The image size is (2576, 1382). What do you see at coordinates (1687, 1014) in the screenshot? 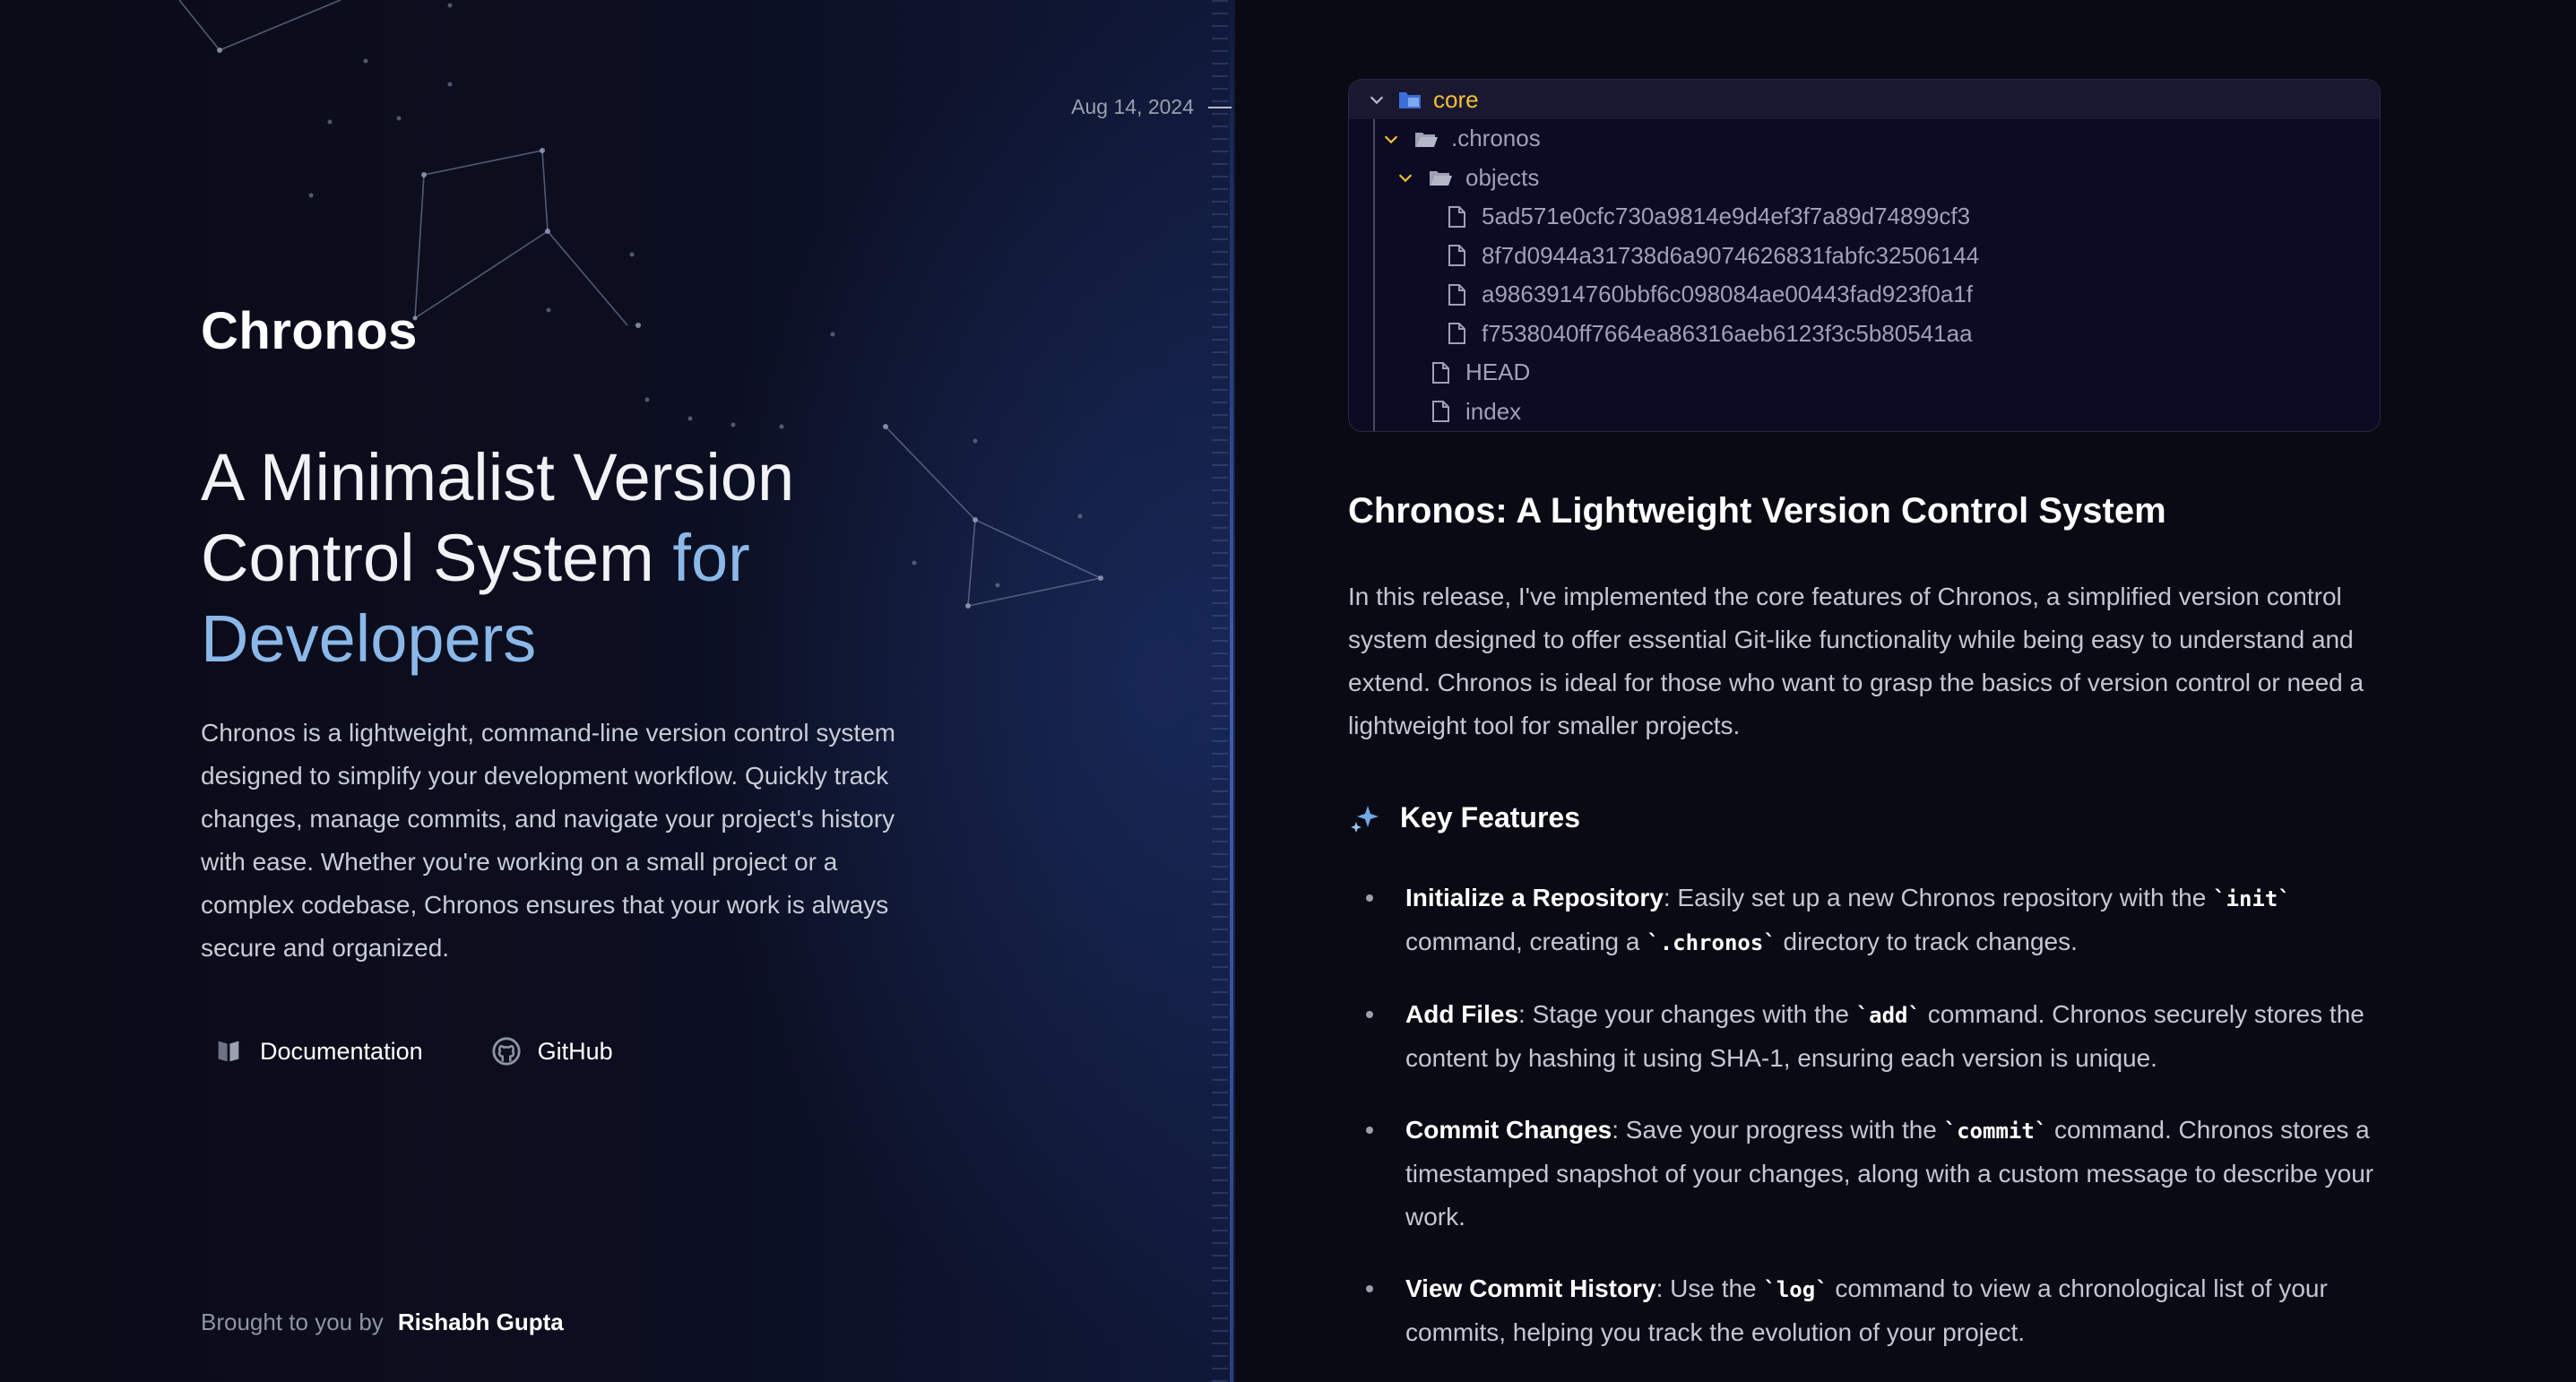
I see `feature-text: : Stage your changes with the` at bounding box center [1687, 1014].